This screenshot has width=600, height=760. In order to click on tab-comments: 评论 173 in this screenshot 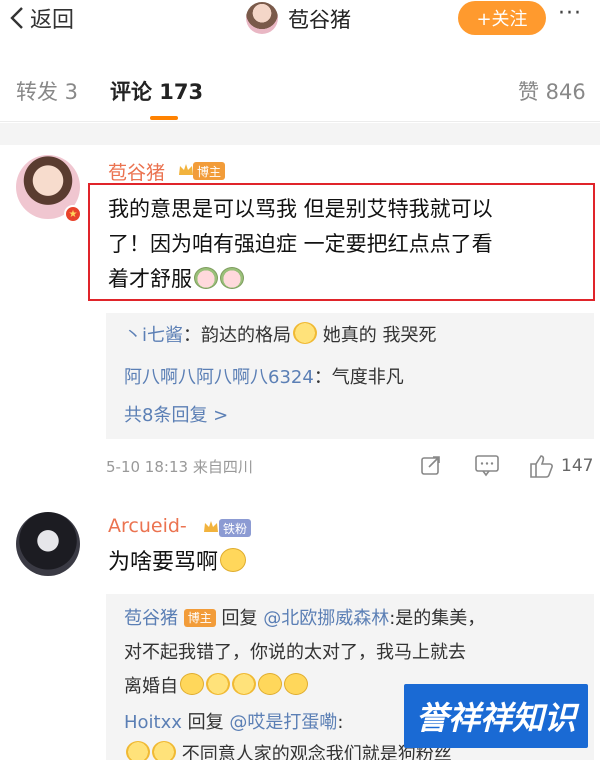, I will do `click(156, 91)`.